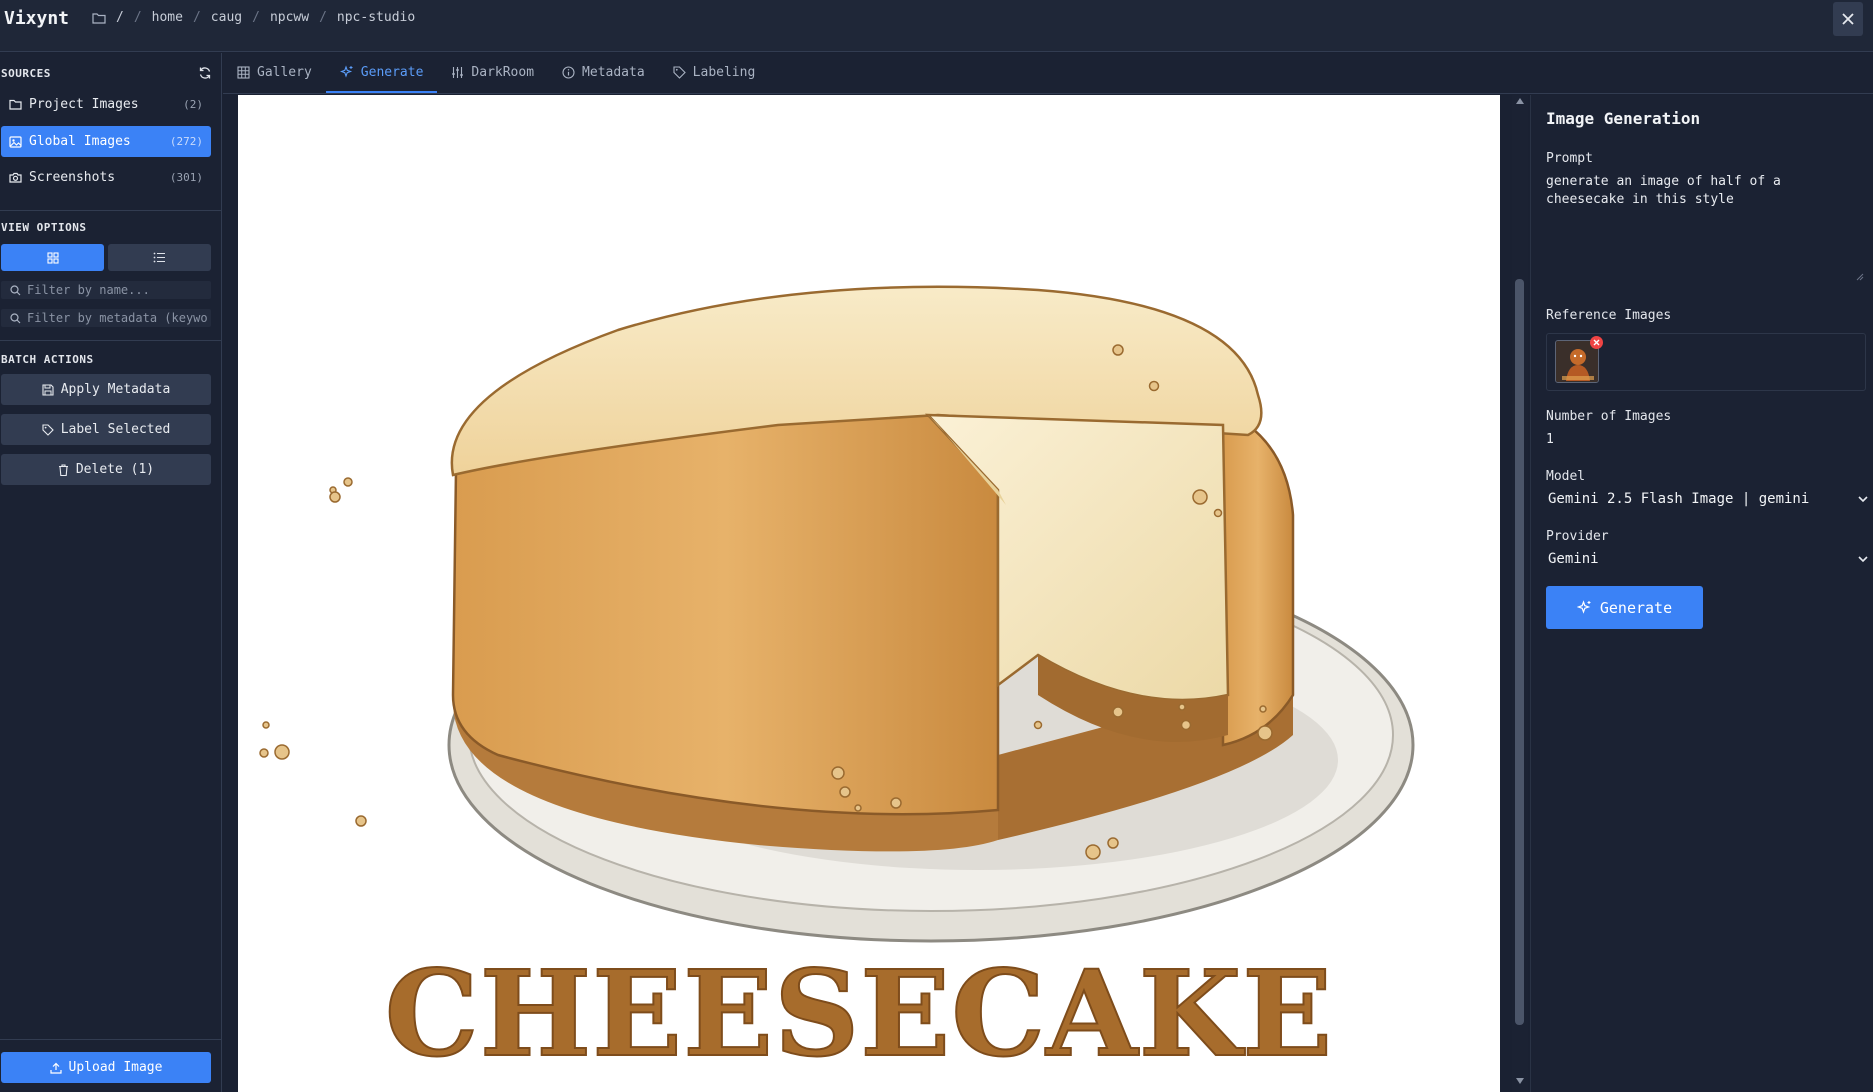 The height and width of the screenshot is (1092, 1873). I want to click on generate-label: Generate, so click(1636, 607).